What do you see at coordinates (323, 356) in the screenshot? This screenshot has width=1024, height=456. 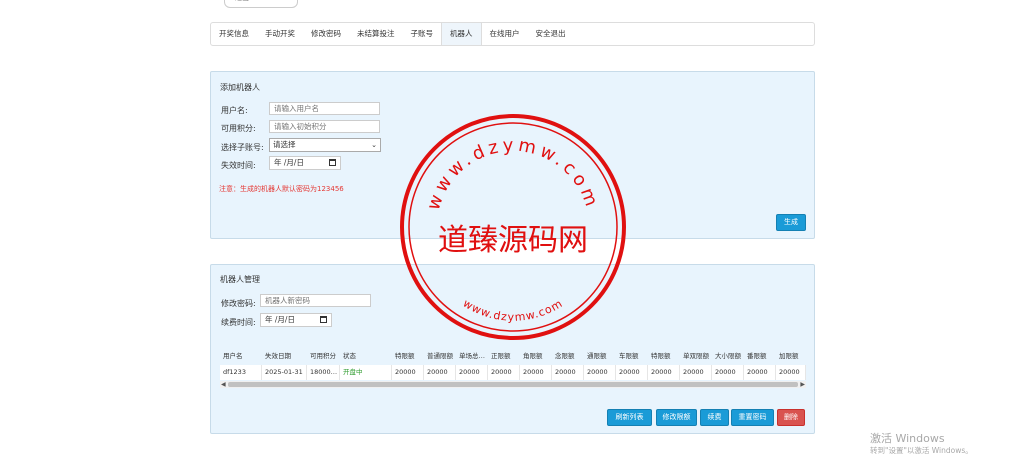 I see `column-header: 可用积分` at bounding box center [323, 356].